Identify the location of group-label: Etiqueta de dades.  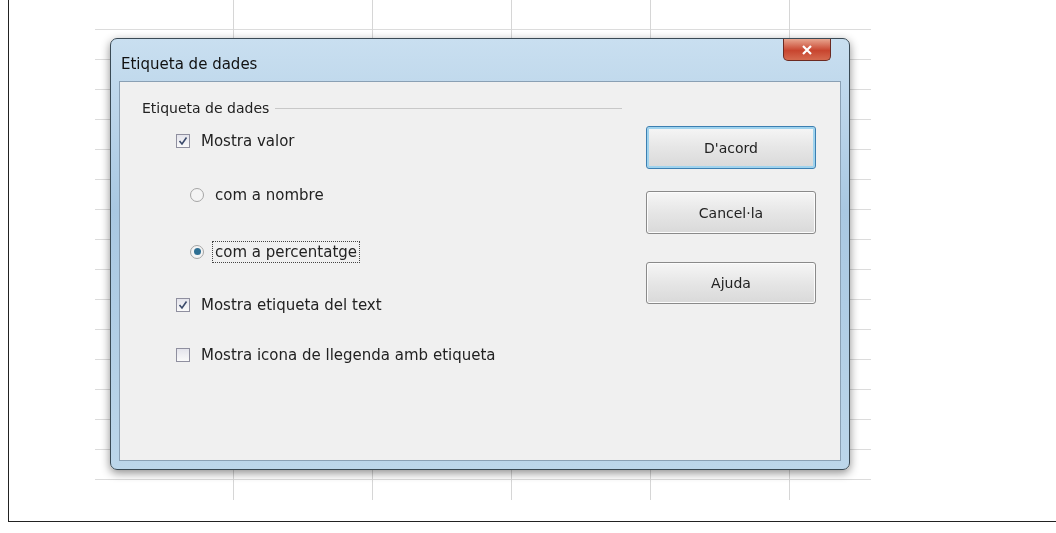
(206, 108).